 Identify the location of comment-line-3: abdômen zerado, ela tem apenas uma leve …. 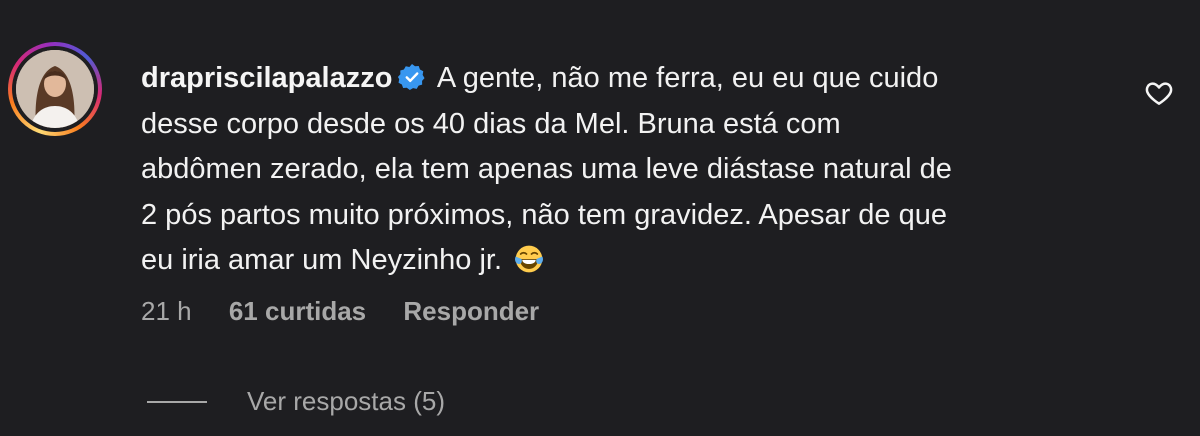
(546, 169).